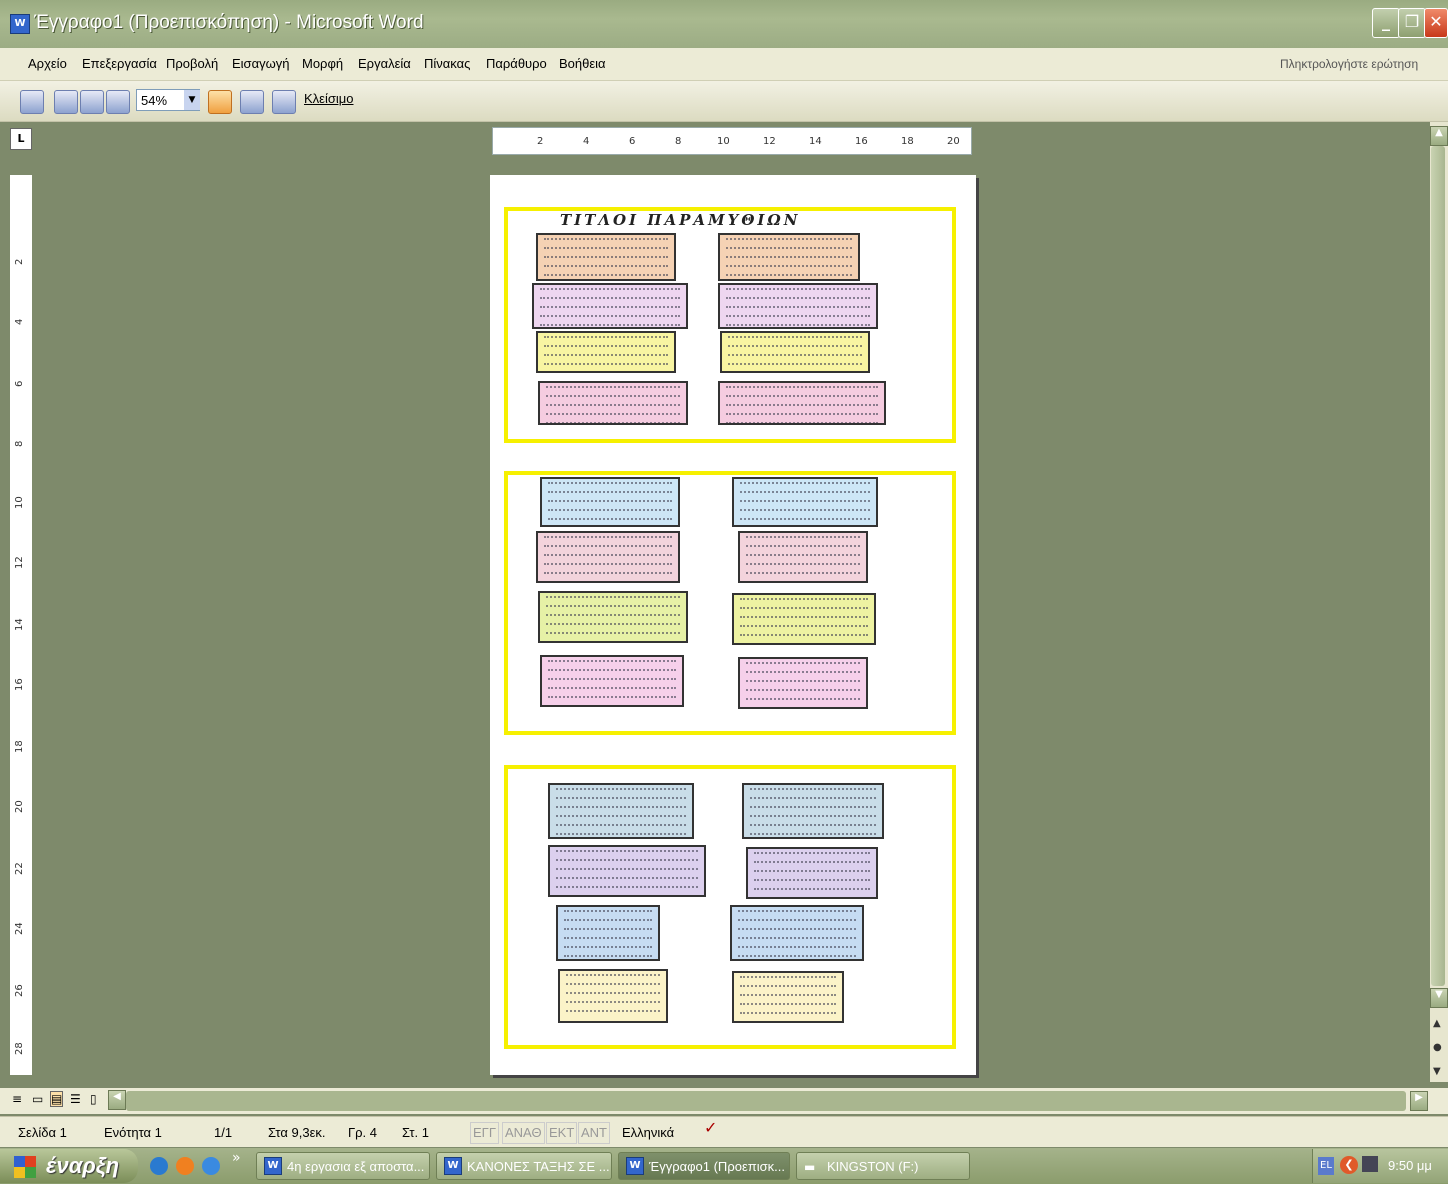  What do you see at coordinates (19, 806) in the screenshot?
I see `vruler-tick: 20` at bounding box center [19, 806].